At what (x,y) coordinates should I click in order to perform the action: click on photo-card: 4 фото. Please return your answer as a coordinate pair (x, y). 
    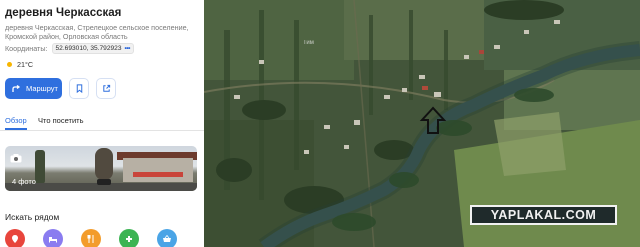
    Looking at the image, I should click on (101, 168).